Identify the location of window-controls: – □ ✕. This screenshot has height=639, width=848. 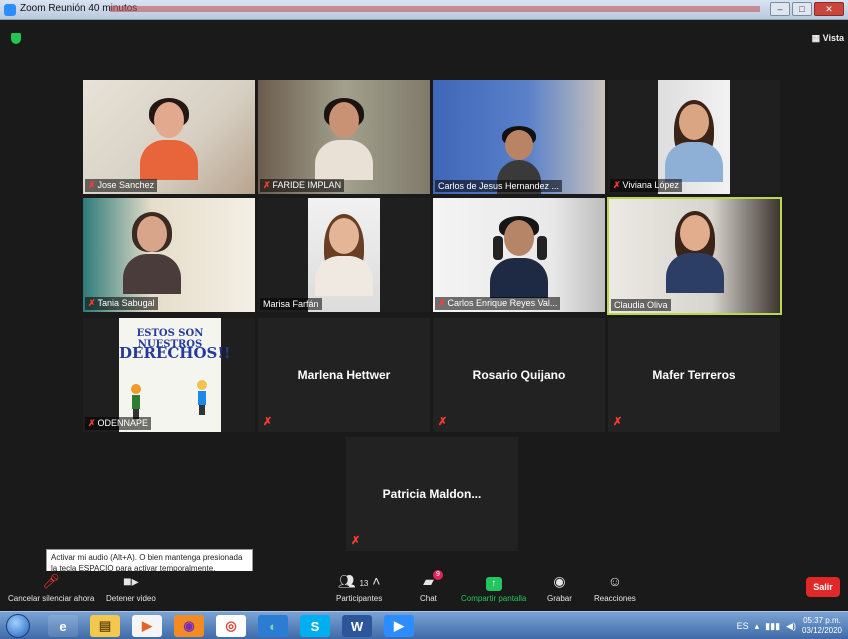
(807, 9).